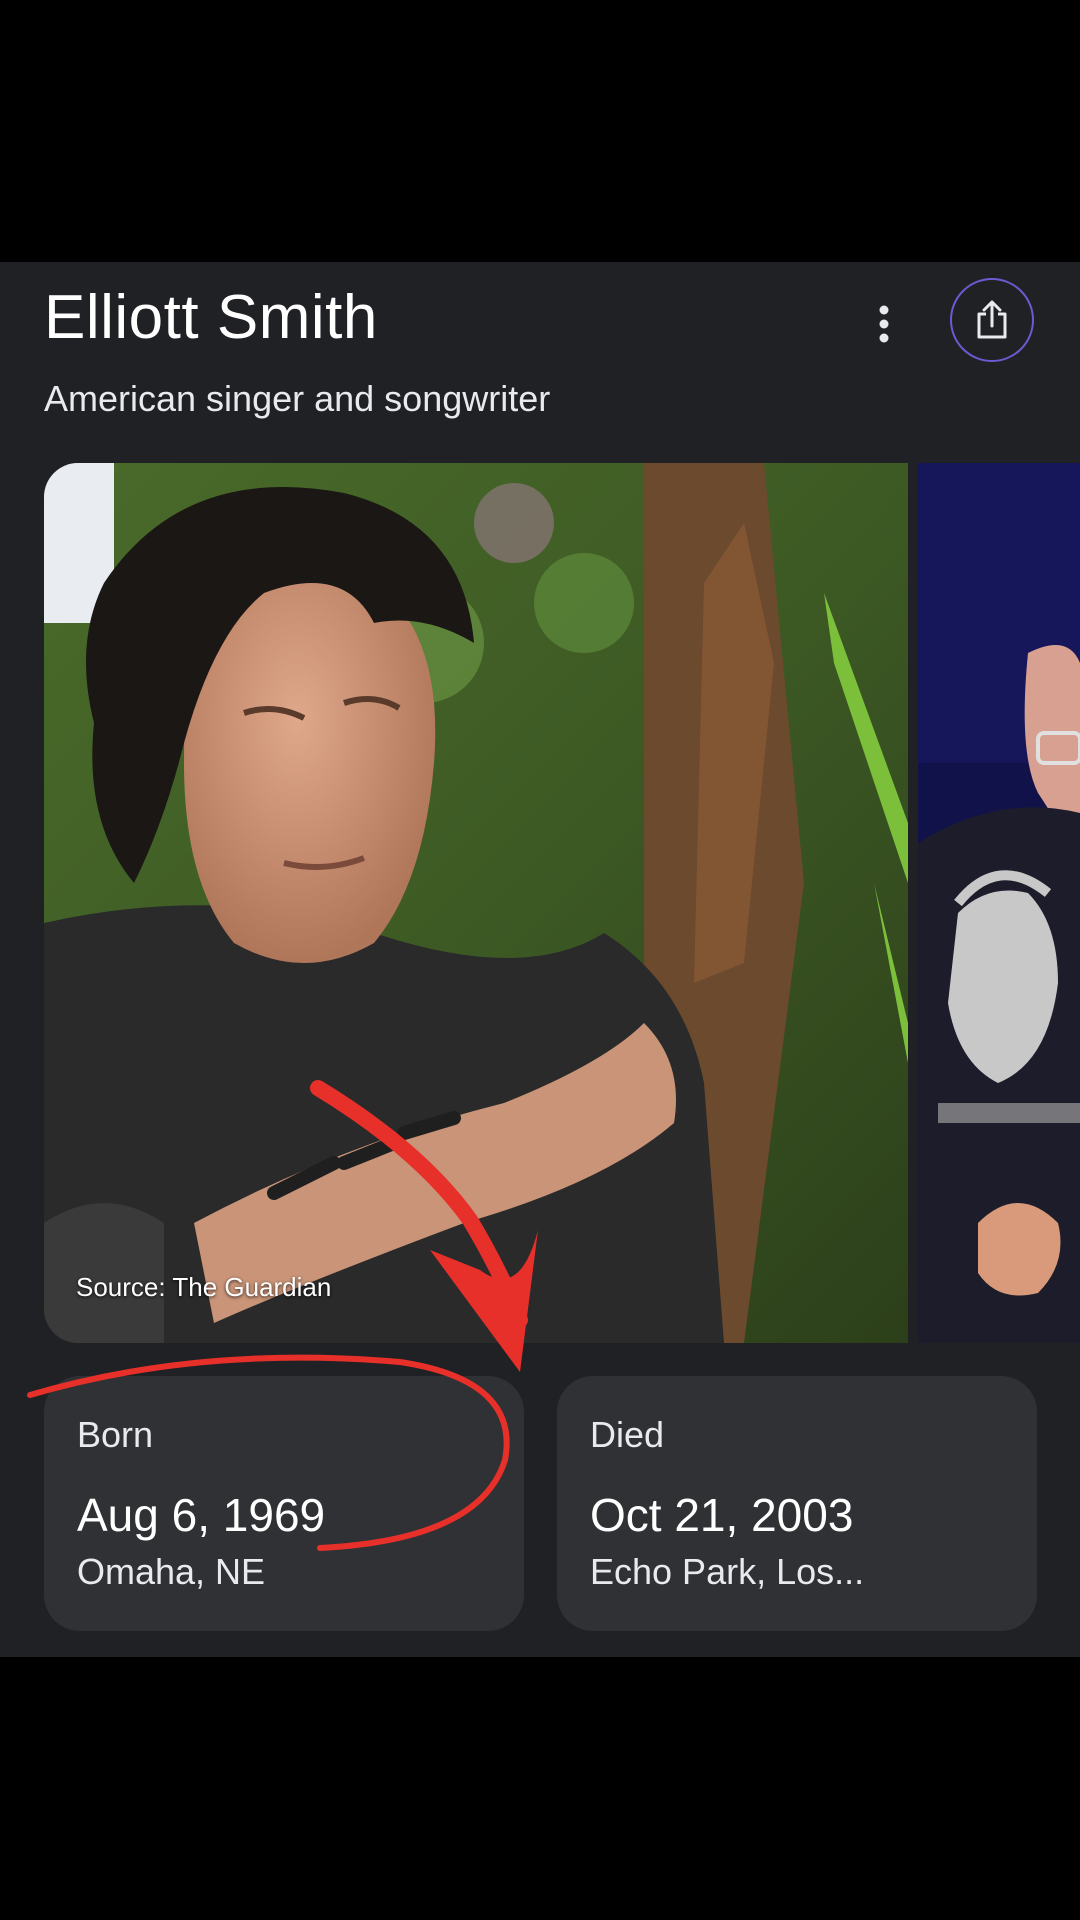 Image resolution: width=1080 pixels, height=1920 pixels. What do you see at coordinates (297, 398) in the screenshot?
I see `page-subtitle: American singer and songwriter` at bounding box center [297, 398].